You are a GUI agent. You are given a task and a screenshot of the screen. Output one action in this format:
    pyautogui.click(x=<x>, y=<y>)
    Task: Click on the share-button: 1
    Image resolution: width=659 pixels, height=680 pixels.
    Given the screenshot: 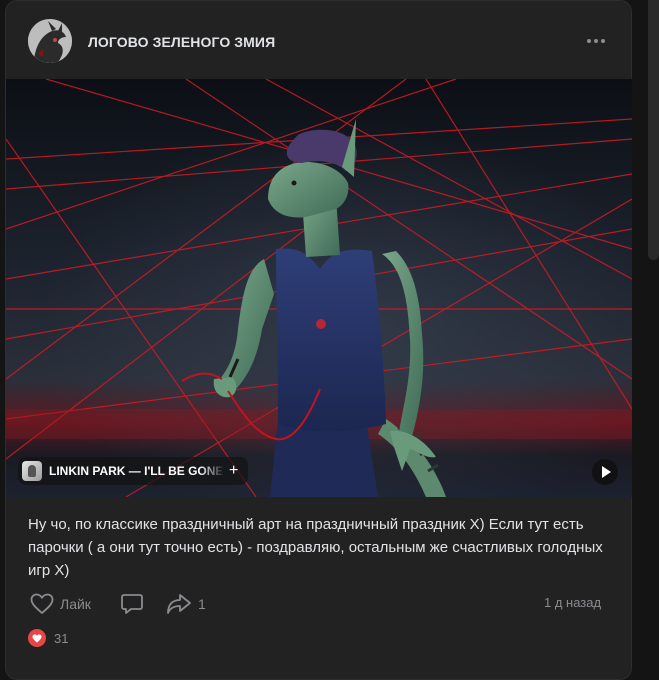 What is the action you would take?
    pyautogui.click(x=186, y=604)
    